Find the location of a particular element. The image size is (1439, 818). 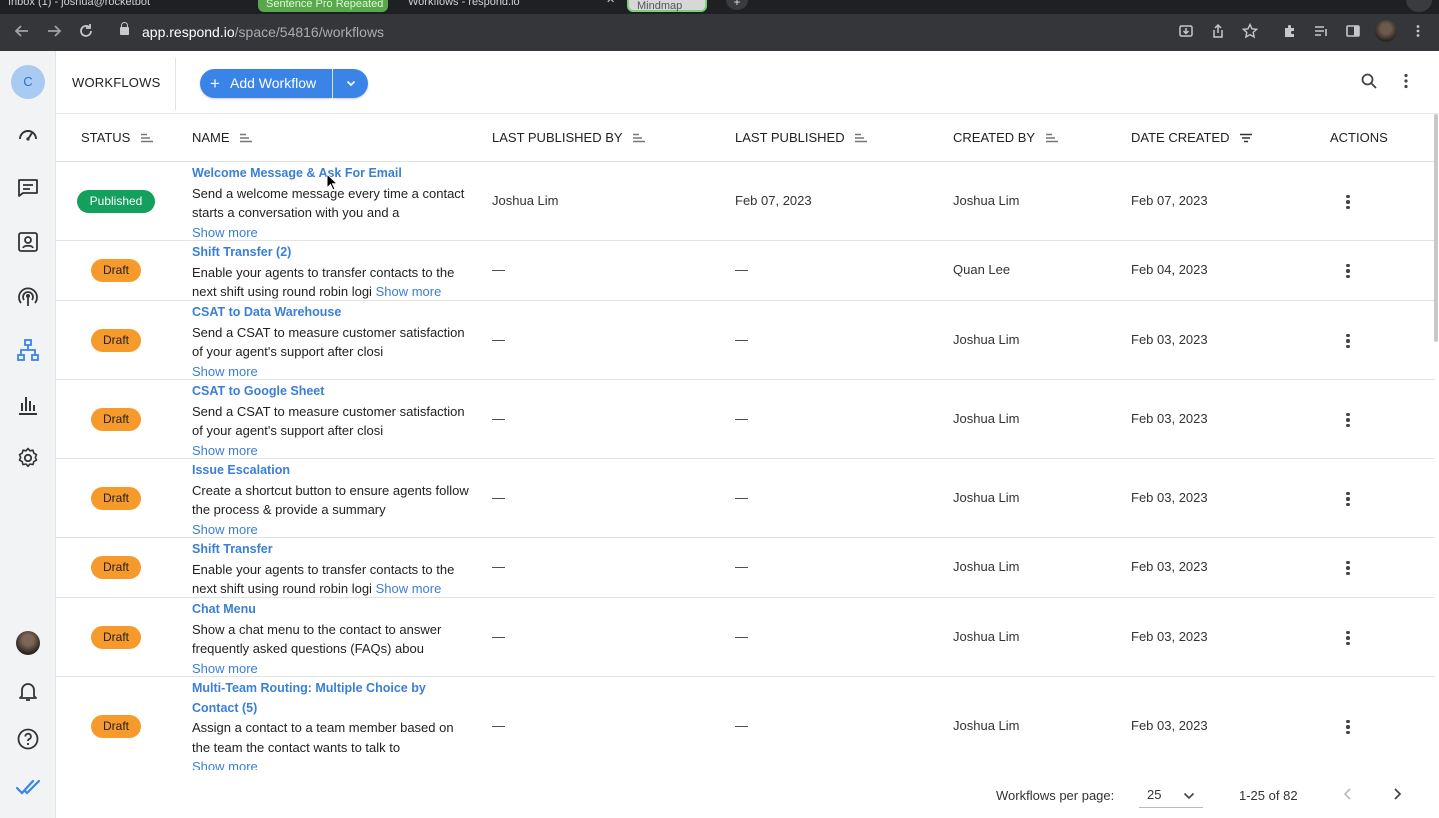

add-workflow-dropdown-button is located at coordinates (350, 83).